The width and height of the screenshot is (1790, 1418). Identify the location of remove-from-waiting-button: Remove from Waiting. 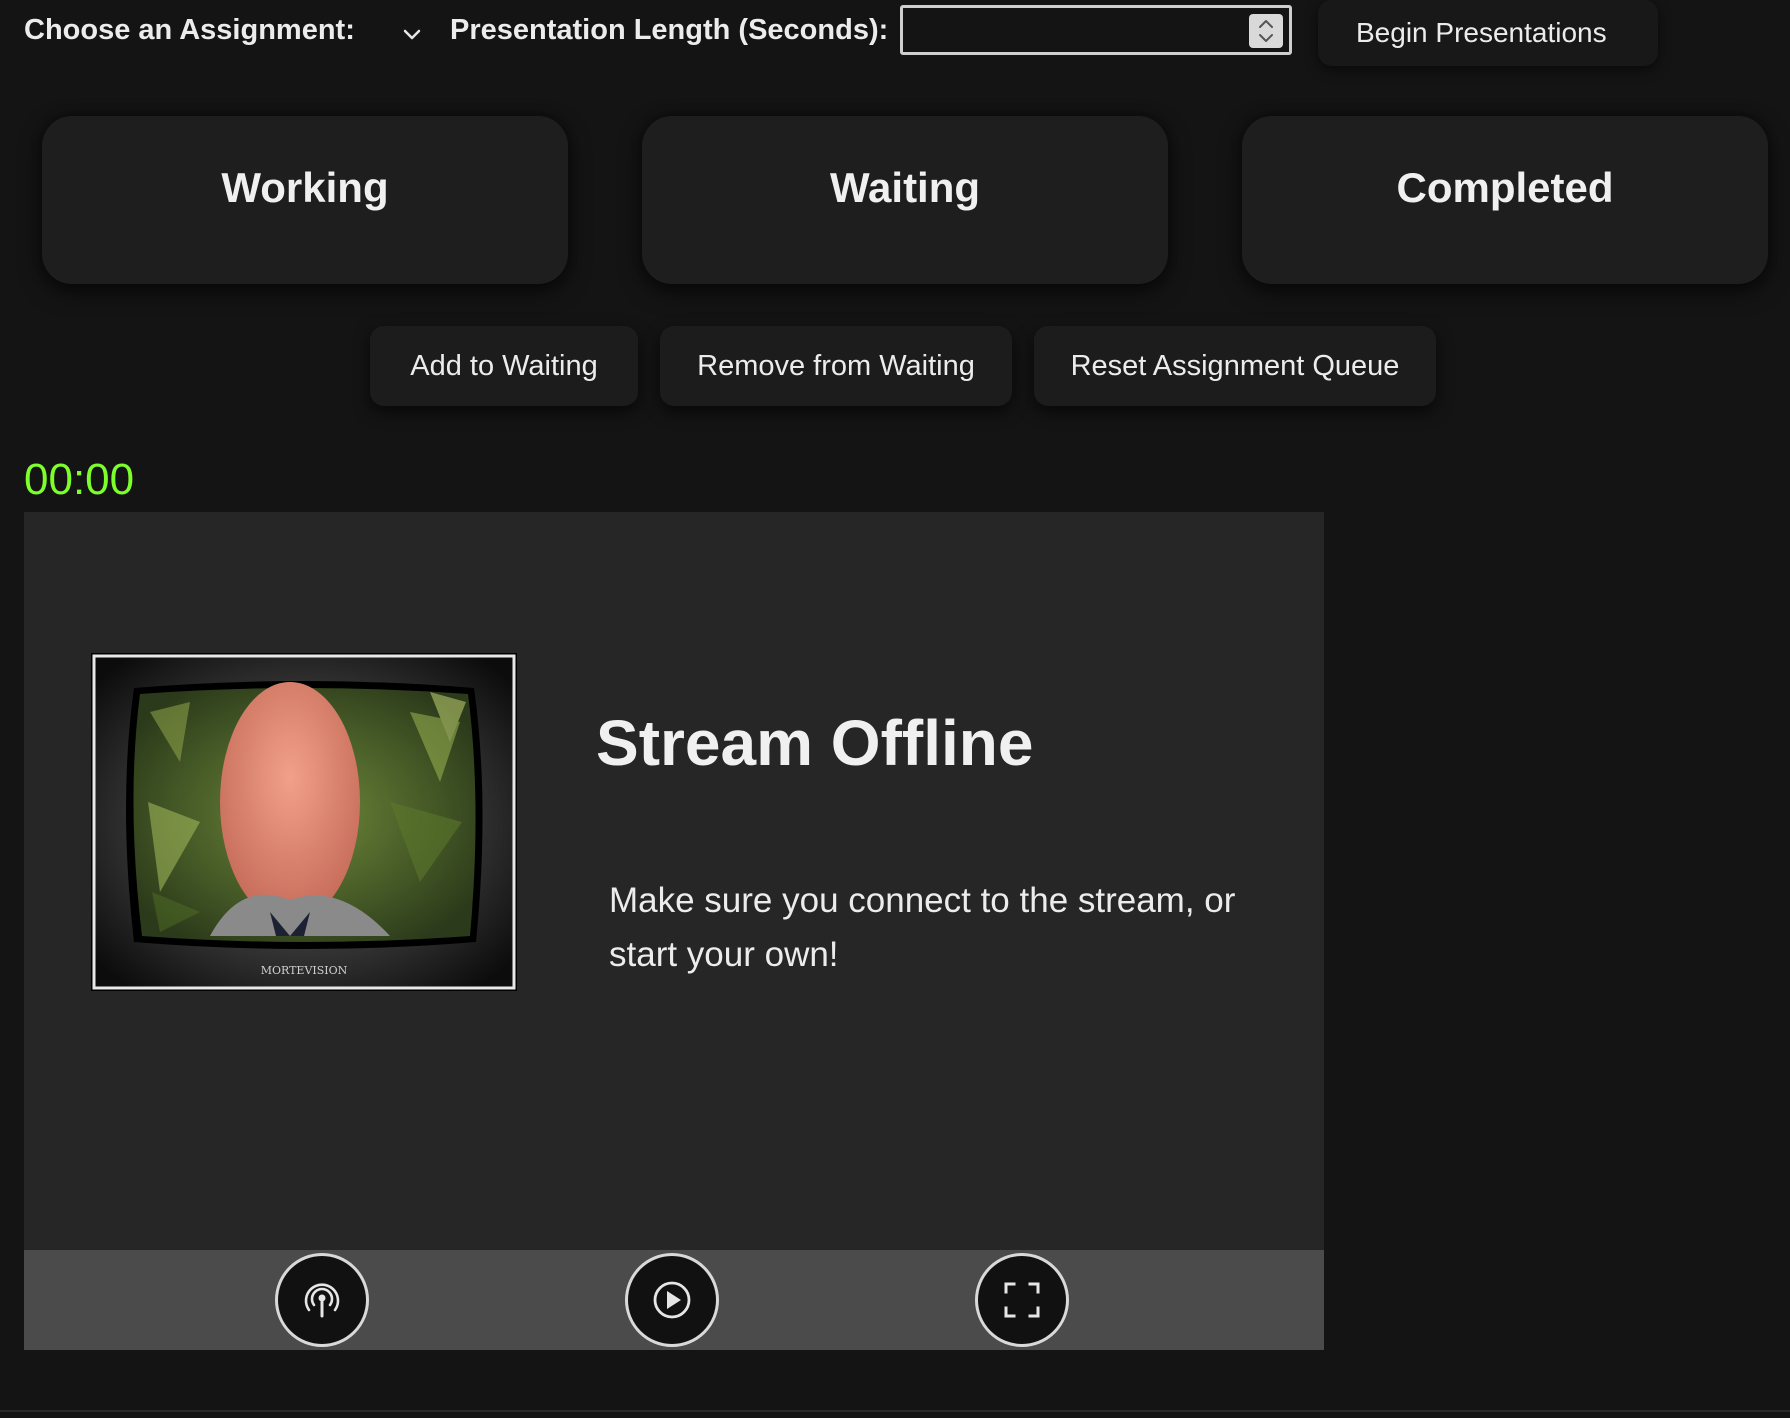
(836, 366).